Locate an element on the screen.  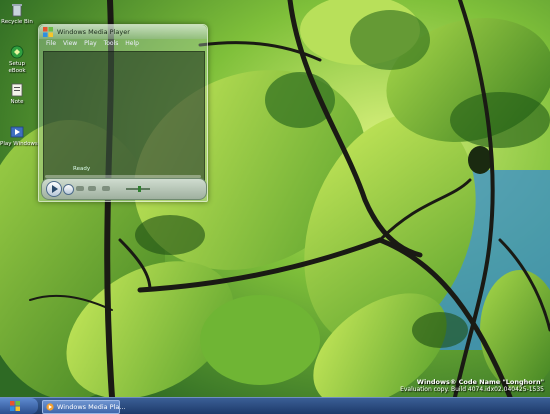
play-button is located at coordinates (54, 189).